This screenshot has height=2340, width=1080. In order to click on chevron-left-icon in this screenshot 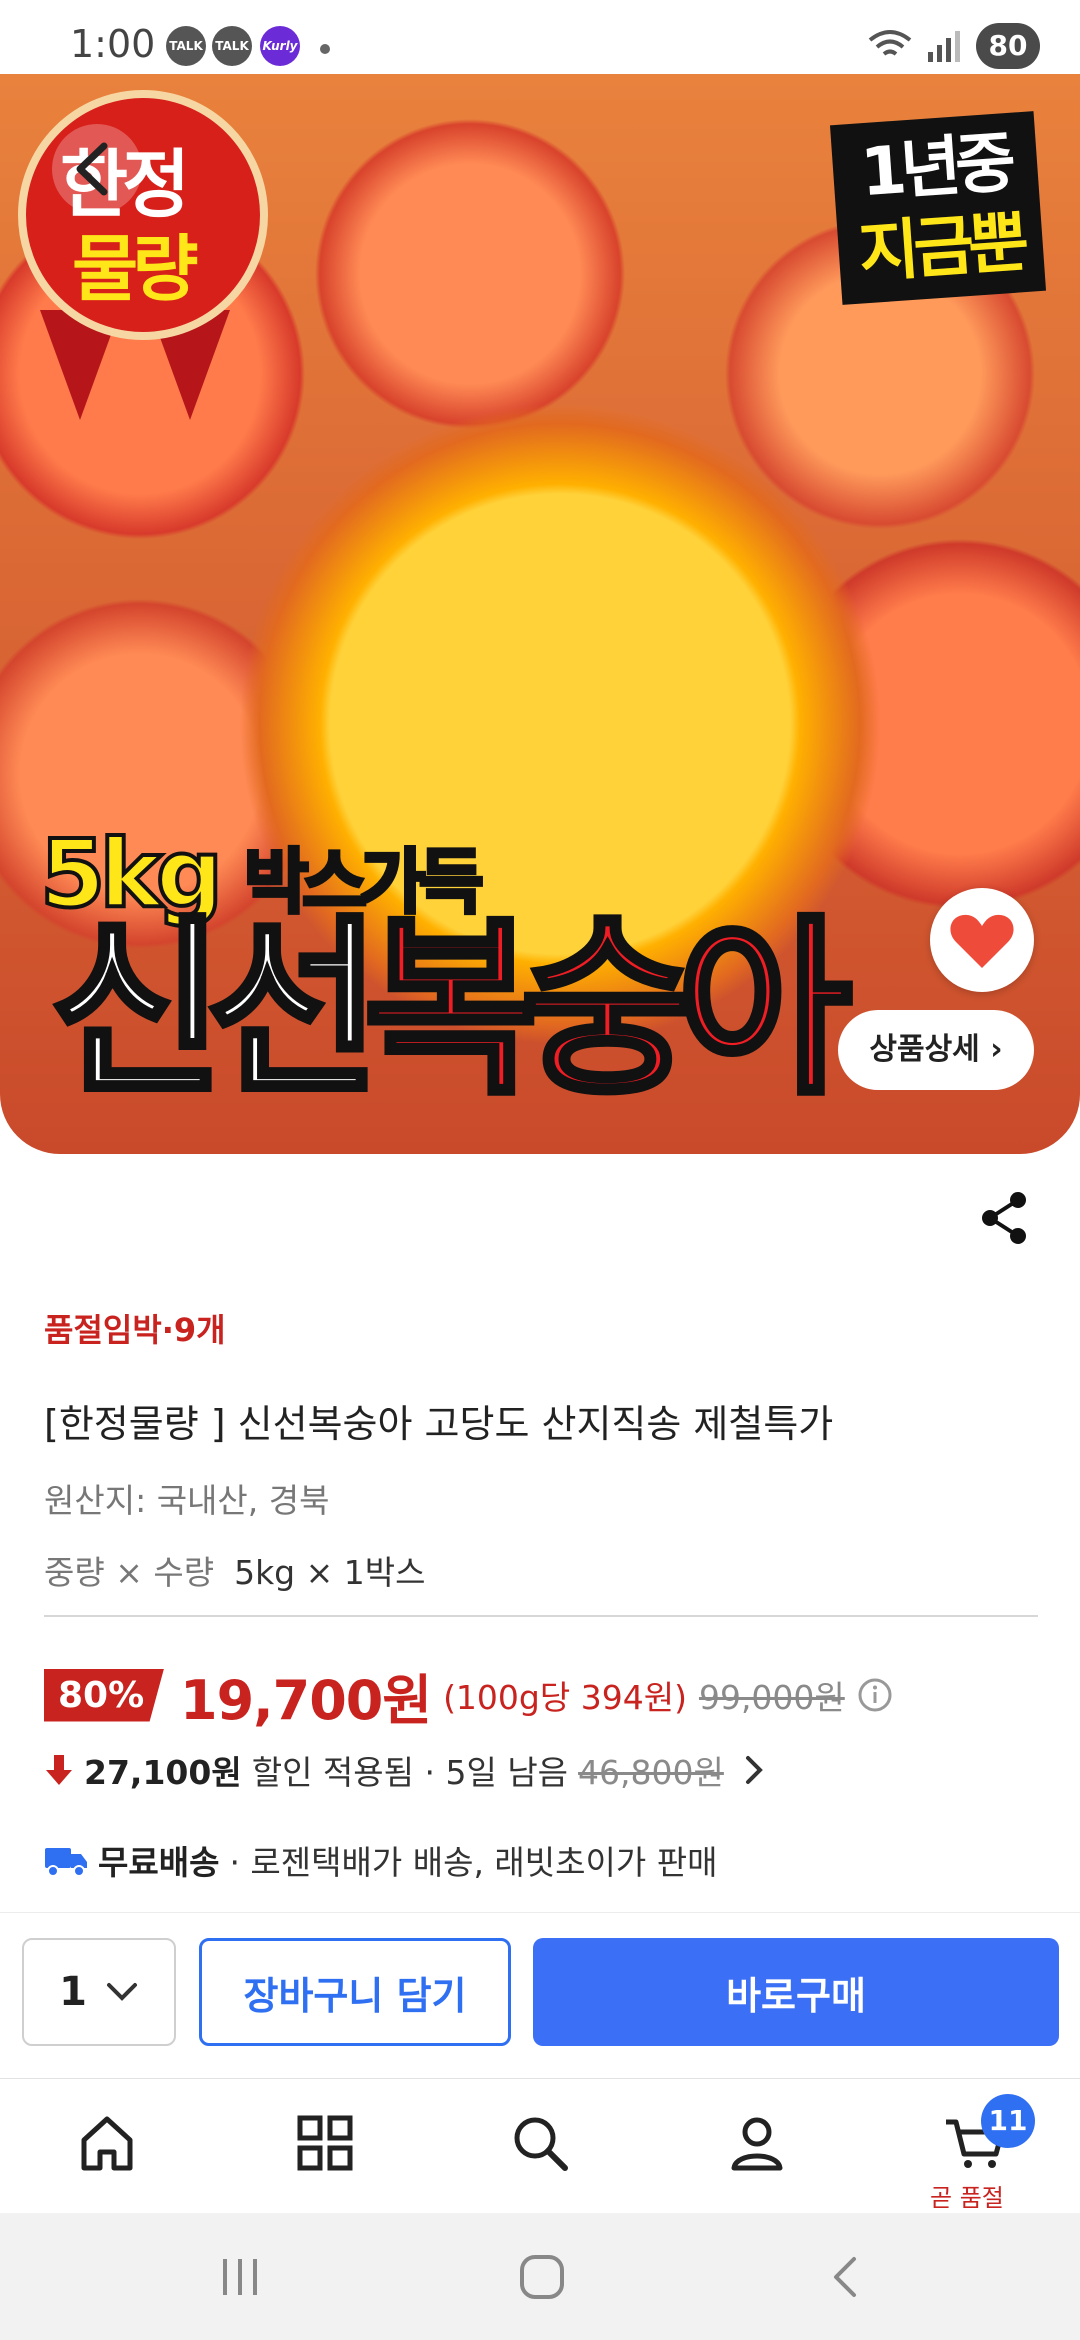, I will do `click(92, 169)`.